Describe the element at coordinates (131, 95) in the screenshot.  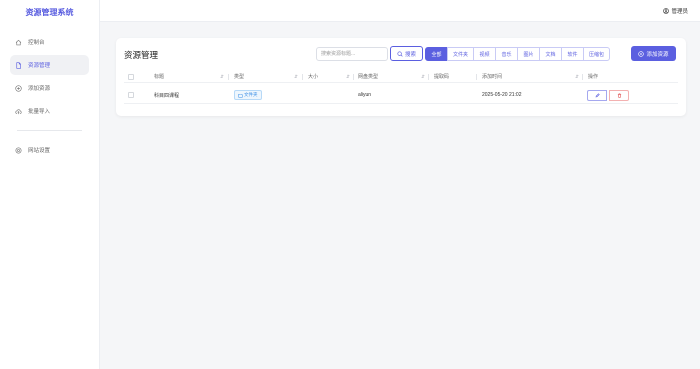
I see `row-checkbox` at that location.